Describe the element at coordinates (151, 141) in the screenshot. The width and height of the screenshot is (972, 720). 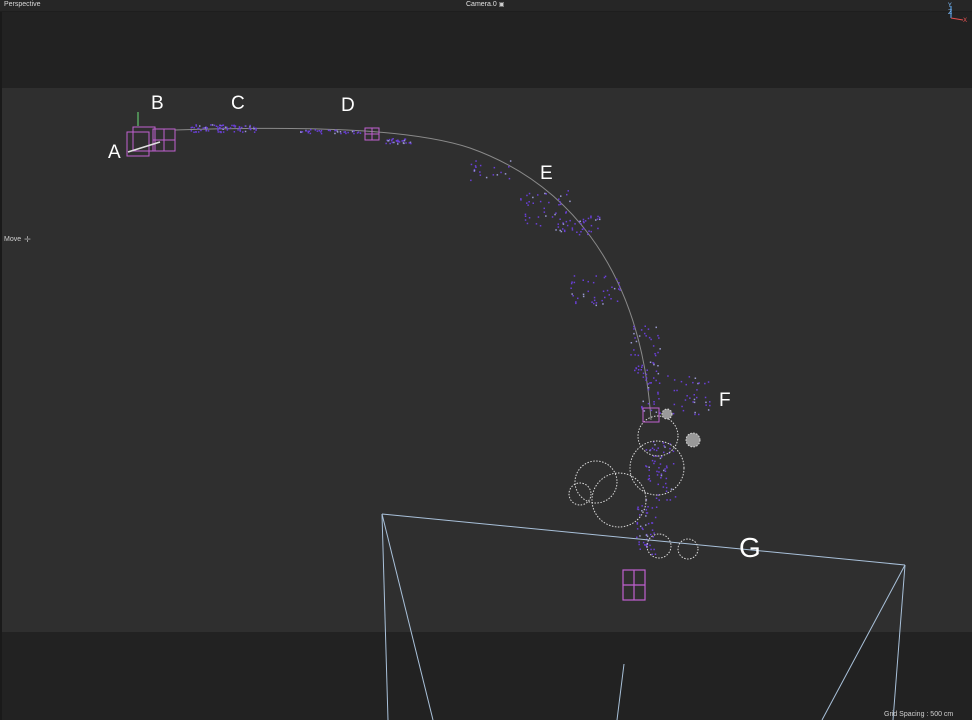
I see `object-box-a` at that location.